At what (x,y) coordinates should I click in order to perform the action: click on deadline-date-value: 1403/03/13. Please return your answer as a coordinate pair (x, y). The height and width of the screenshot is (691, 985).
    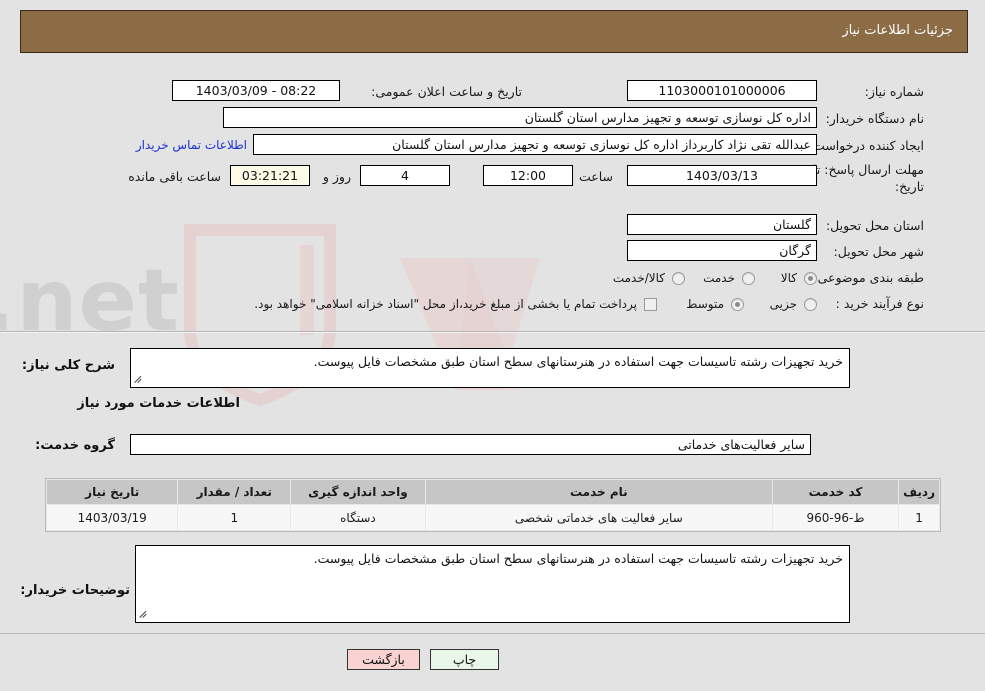
    Looking at the image, I should click on (722, 175).